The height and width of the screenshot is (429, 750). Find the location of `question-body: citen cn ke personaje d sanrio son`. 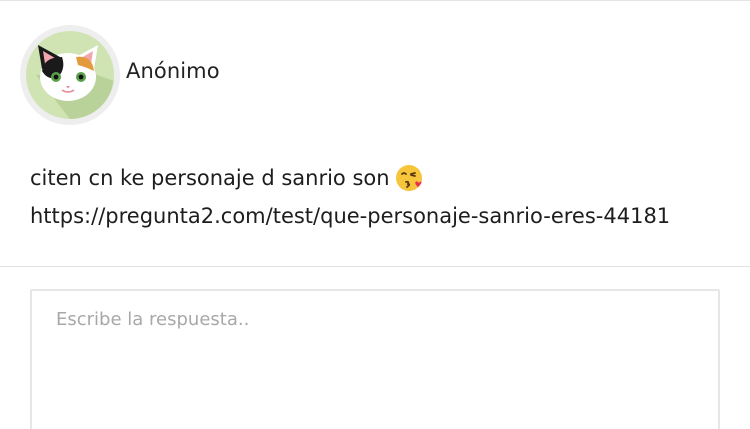

question-body: citen cn ke personaje d sanrio son is located at coordinates (210, 178).